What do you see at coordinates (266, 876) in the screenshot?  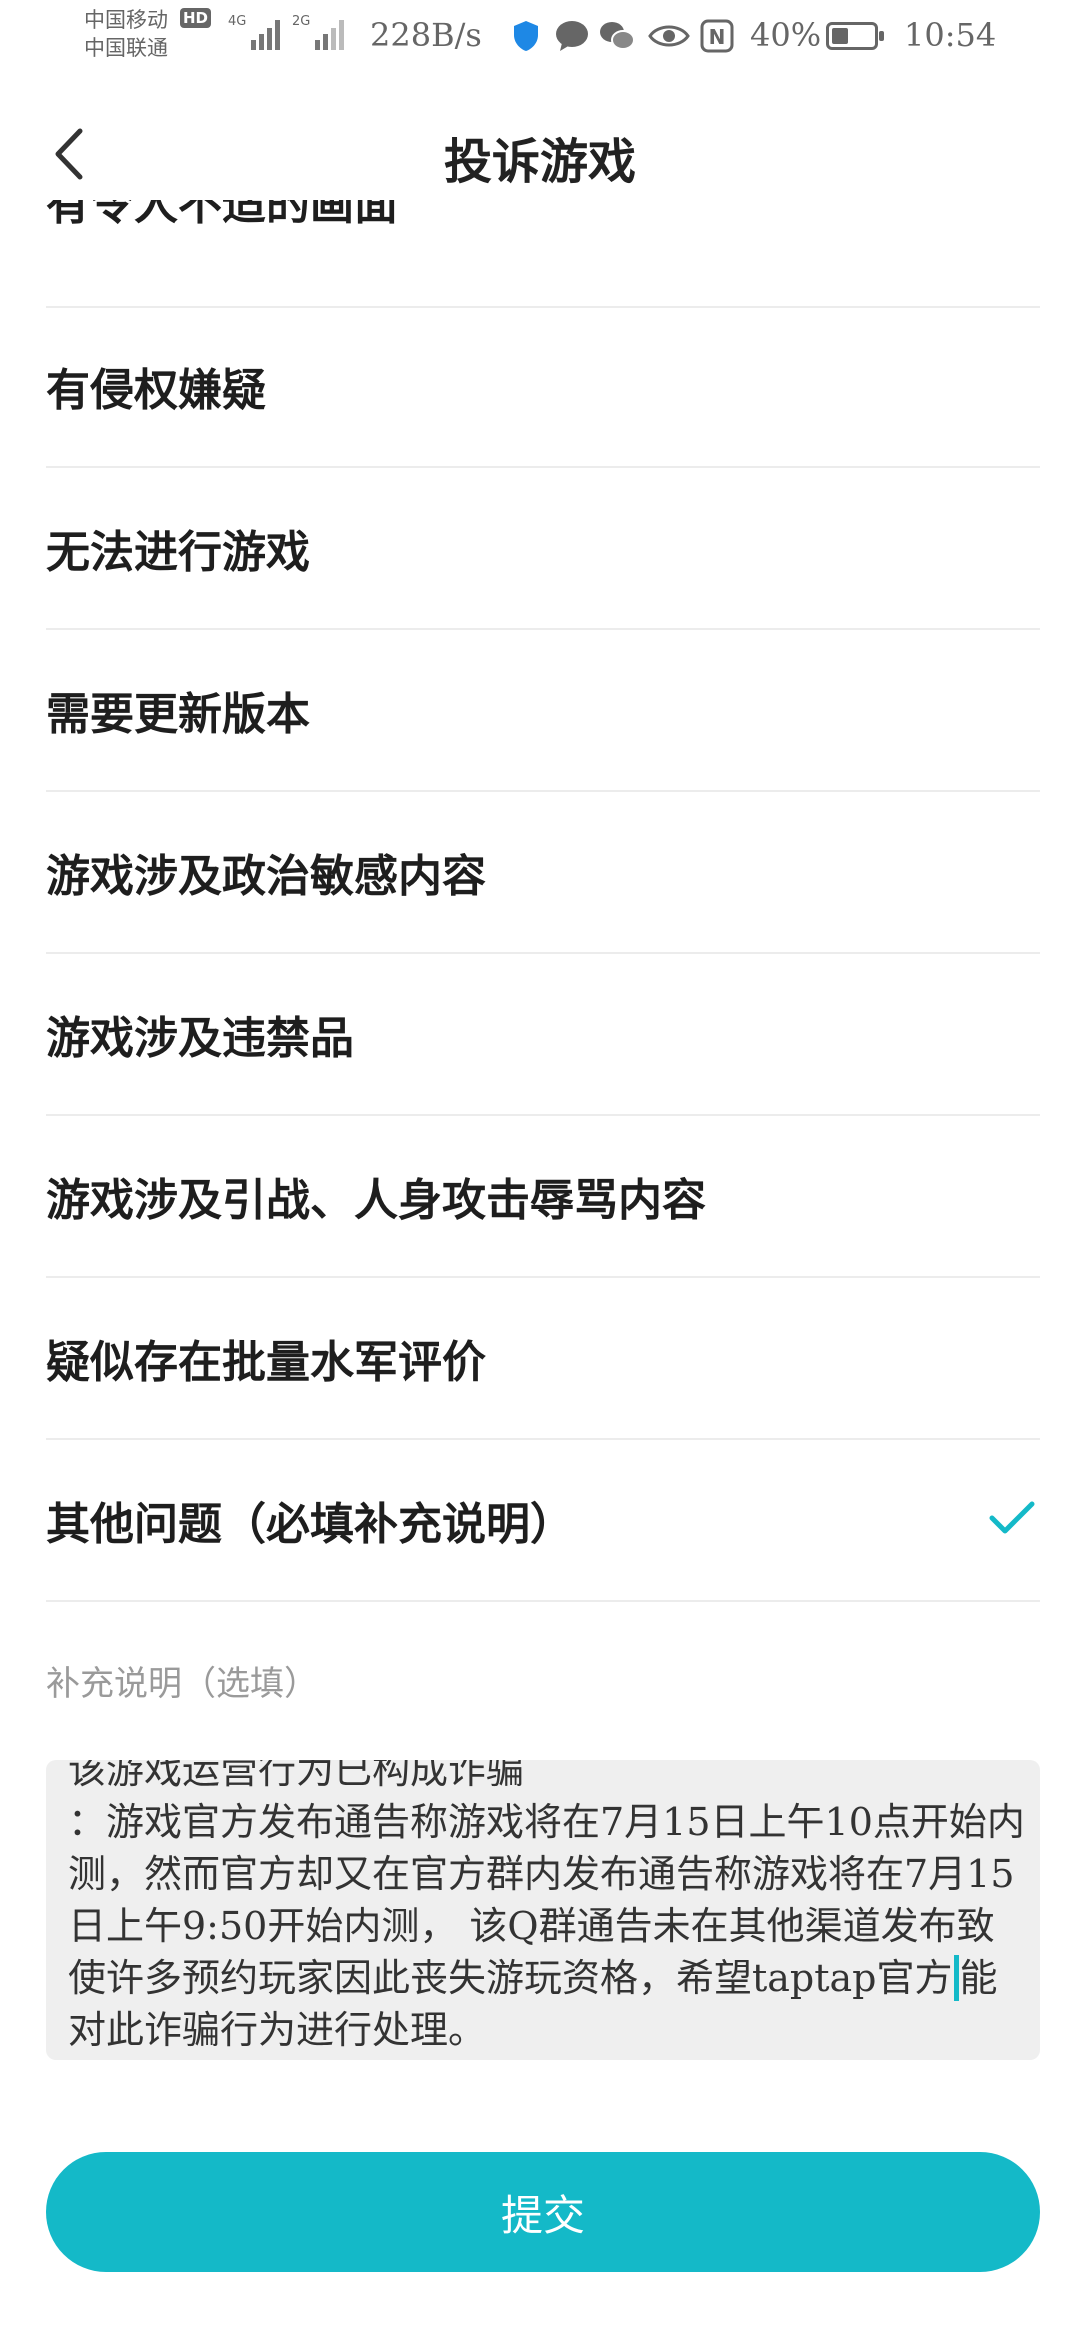 I see `reason-item-label: 游戏涉及政治敏感内容` at bounding box center [266, 876].